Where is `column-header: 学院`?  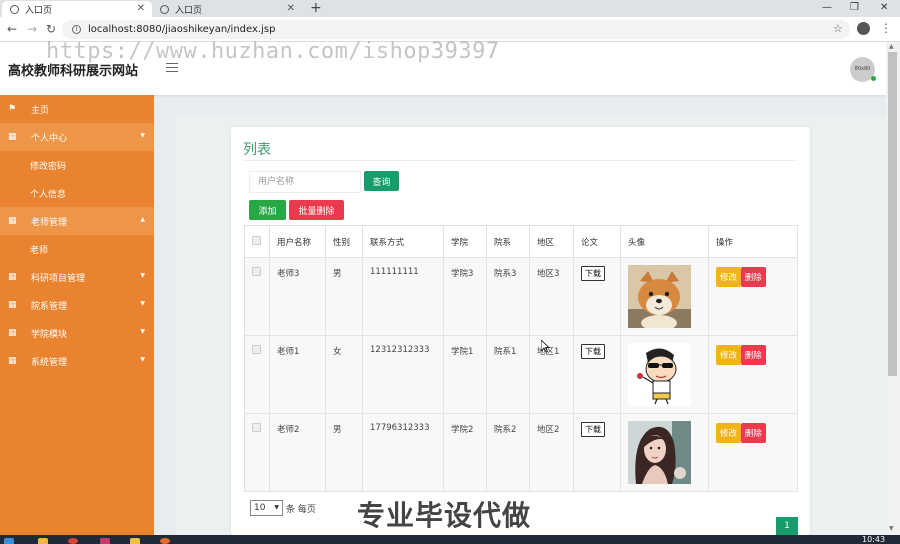
column-header: 学院 is located at coordinates (465, 241).